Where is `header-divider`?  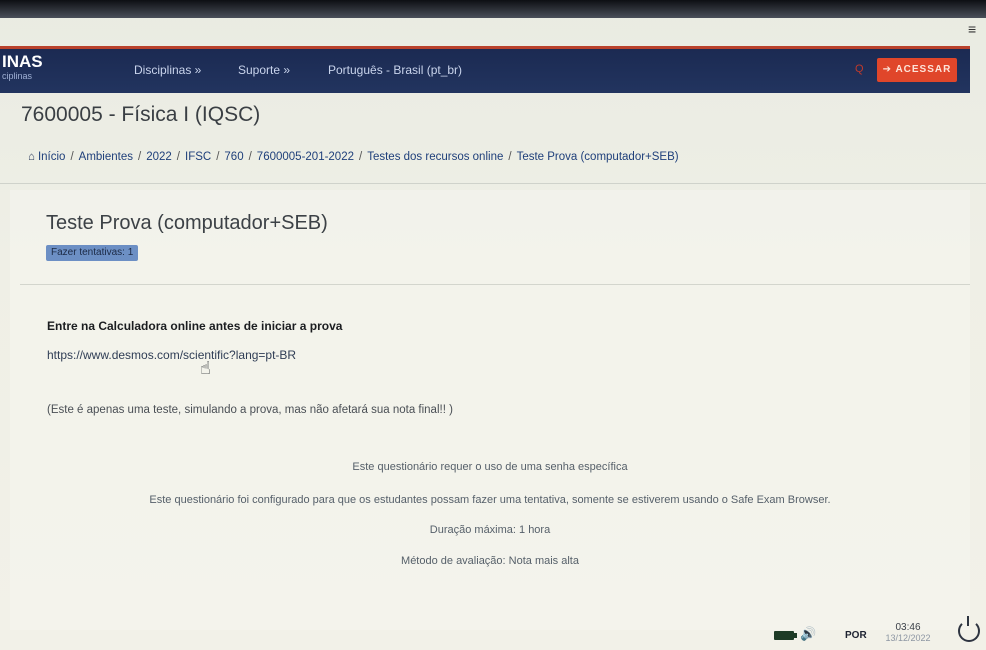 header-divider is located at coordinates (493, 183).